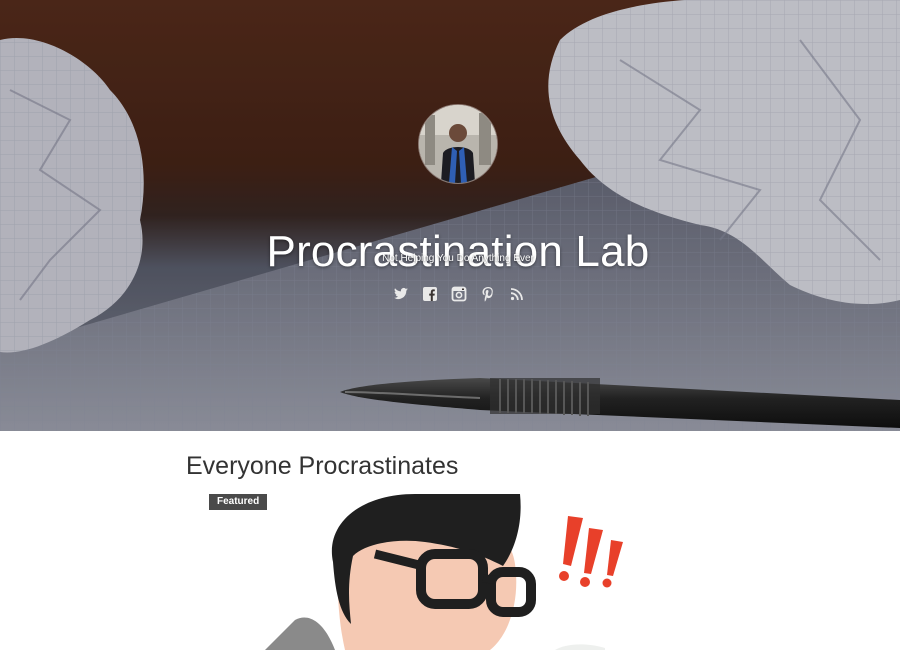  I want to click on site-tagline: Not Helping You Do Anything Ever, so click(458, 258).